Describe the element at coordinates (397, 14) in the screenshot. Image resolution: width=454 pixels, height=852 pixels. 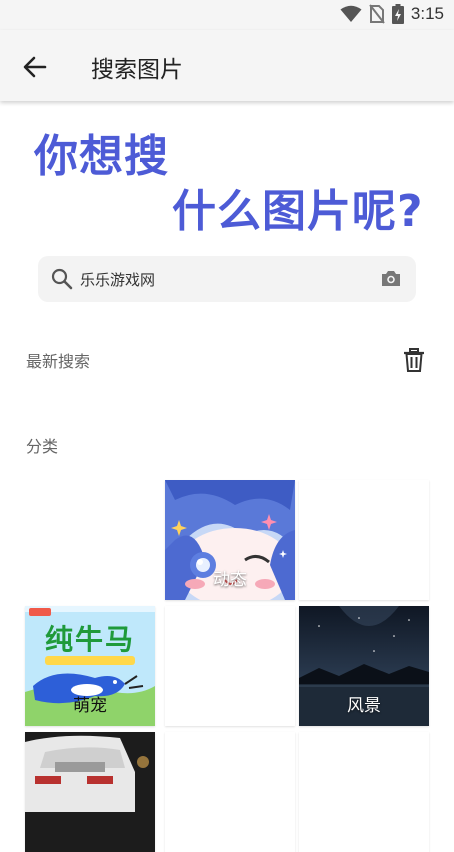
I see `battery-charging-icon` at that location.